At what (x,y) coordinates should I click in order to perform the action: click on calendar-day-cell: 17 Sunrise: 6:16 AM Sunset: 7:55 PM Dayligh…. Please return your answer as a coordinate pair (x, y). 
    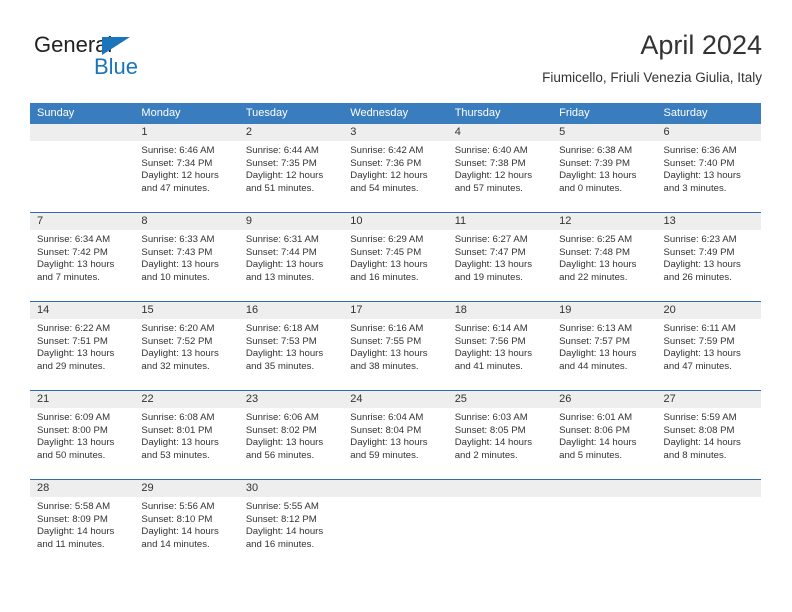
    Looking at the image, I should click on (395, 346).